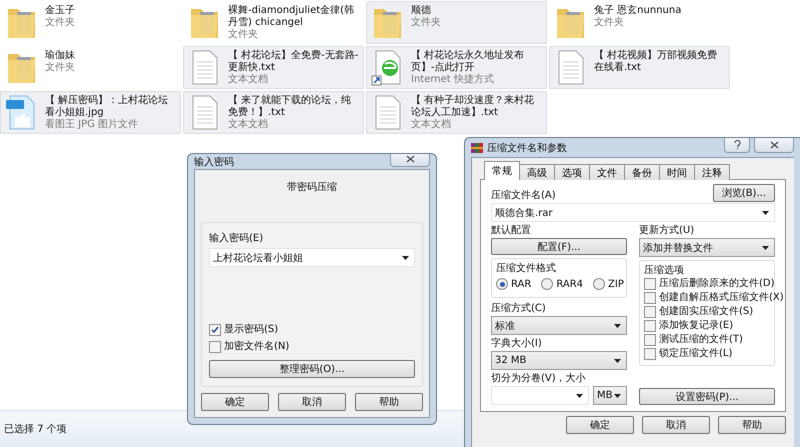 Image resolution: width=800 pixels, height=447 pixels. Describe the element at coordinates (721, 298) in the screenshot. I see `checkbox-label: 创建自解压格式压缩文件(X)` at that location.